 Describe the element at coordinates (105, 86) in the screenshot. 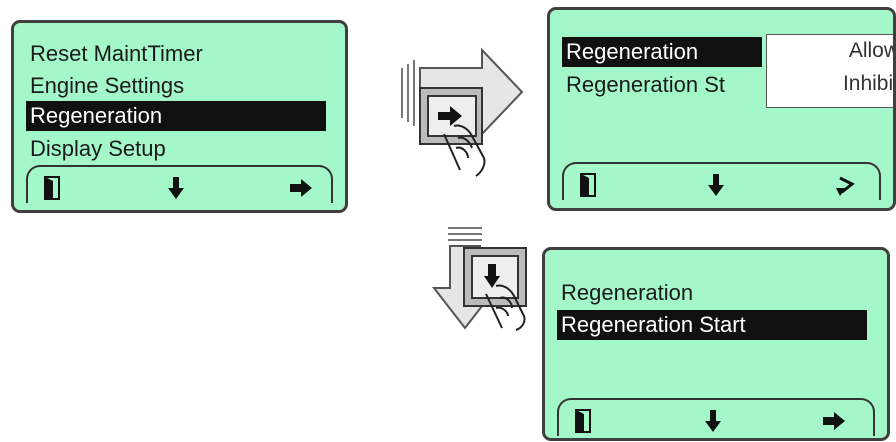

I see `menu-item-engine-settings: Engine Settings` at that location.